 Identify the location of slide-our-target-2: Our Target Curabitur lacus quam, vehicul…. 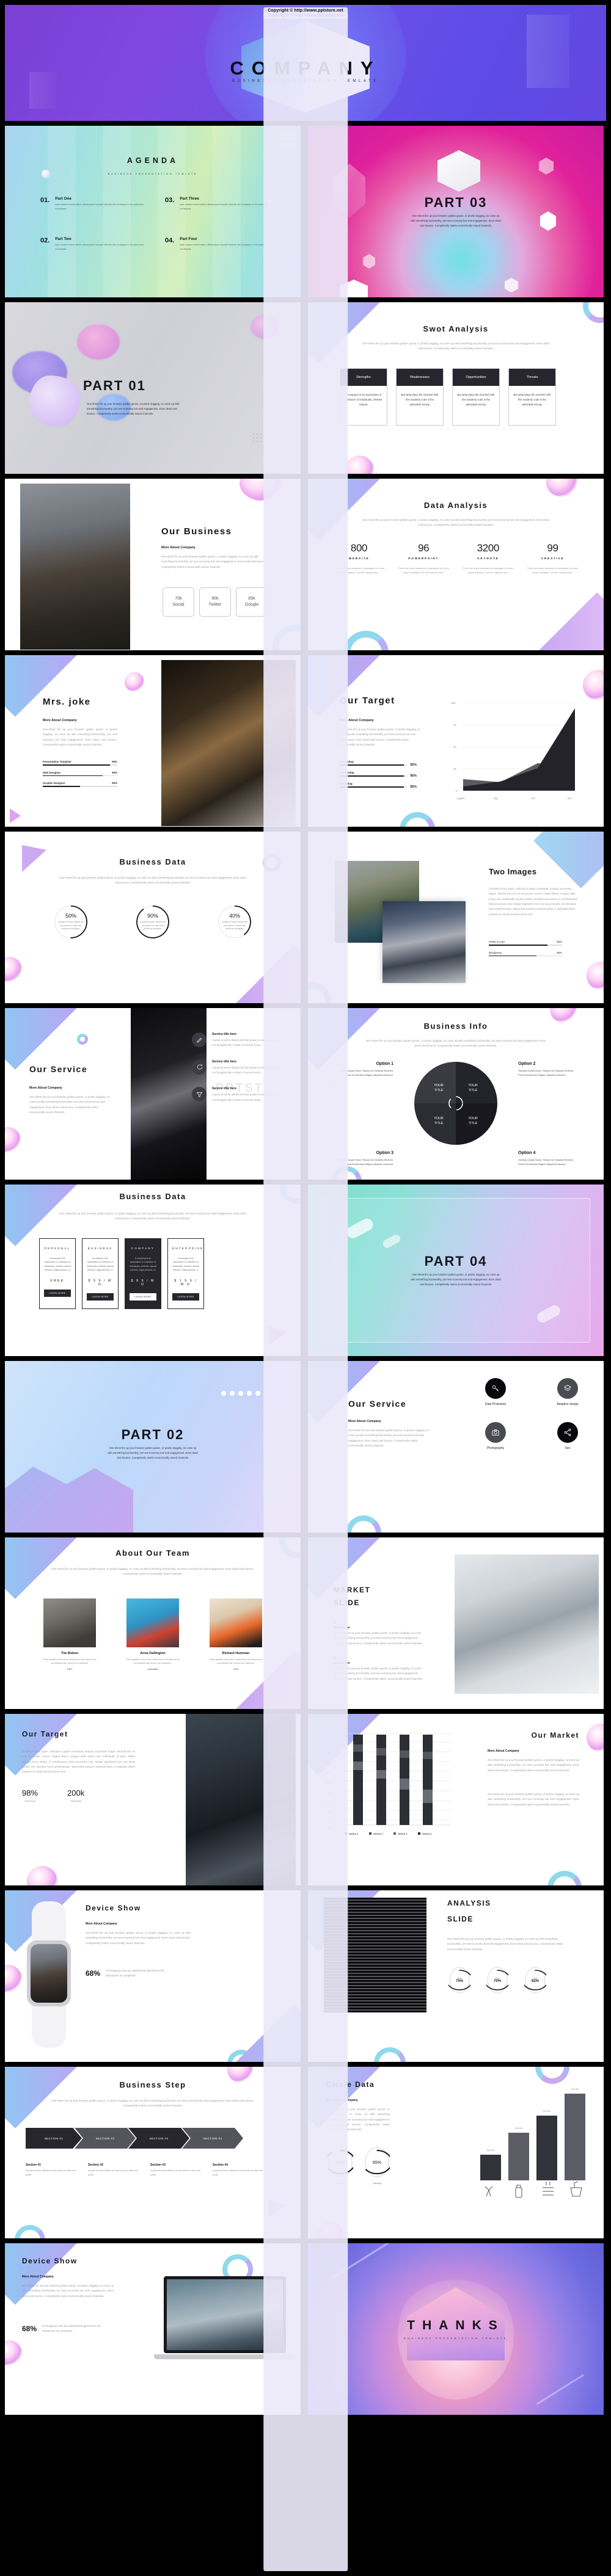
(153, 1799).